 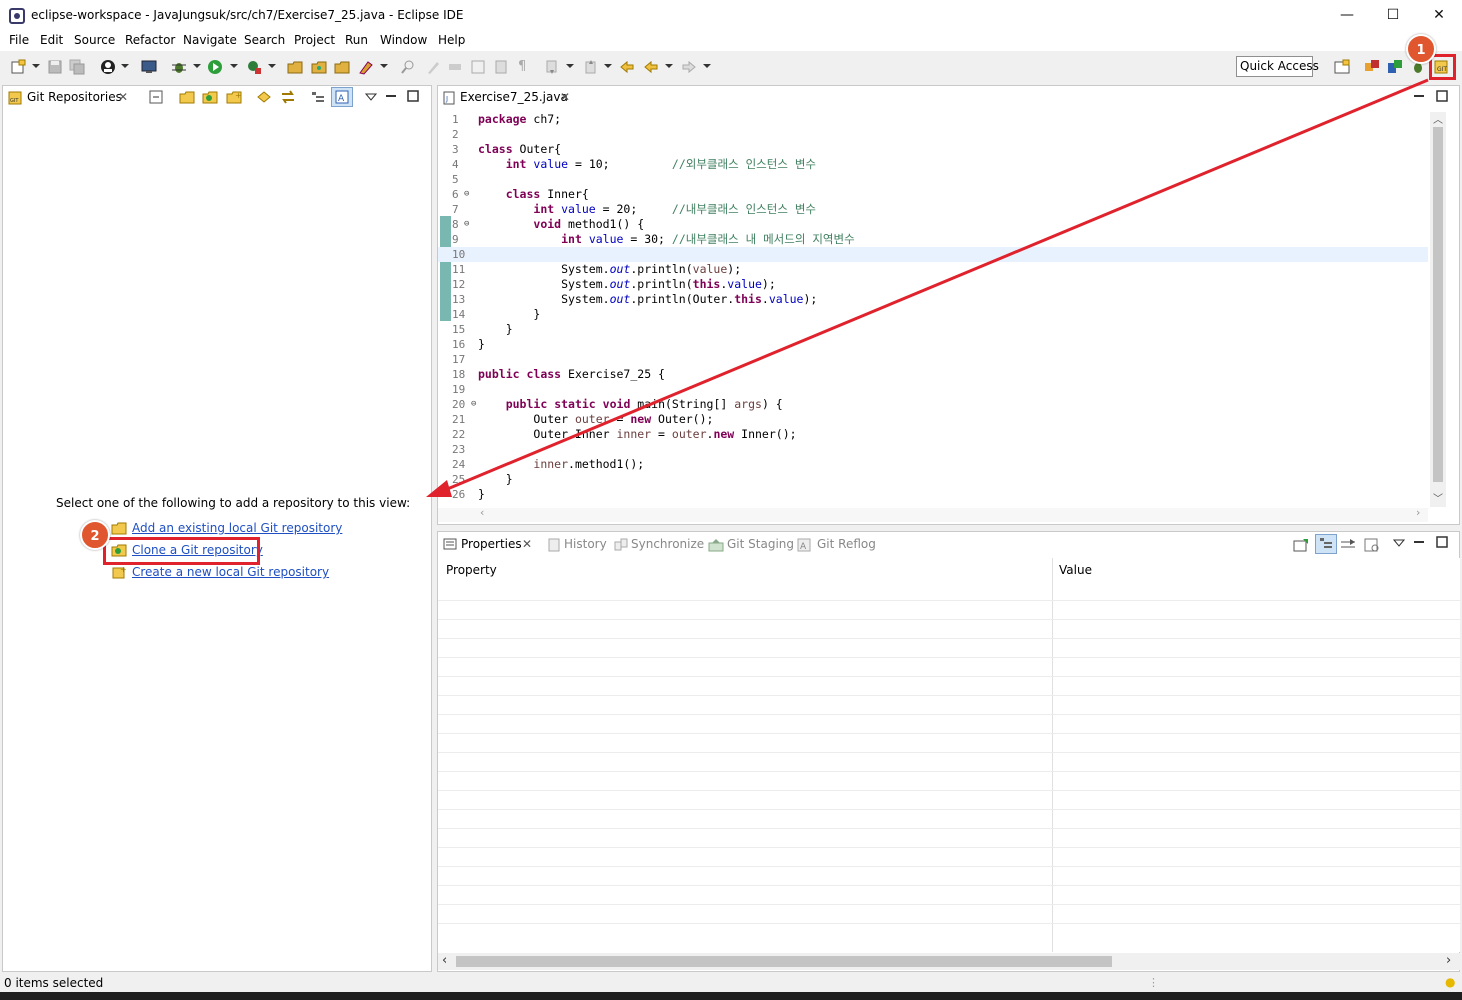 I want to click on menu-window: Window, so click(x=403, y=40).